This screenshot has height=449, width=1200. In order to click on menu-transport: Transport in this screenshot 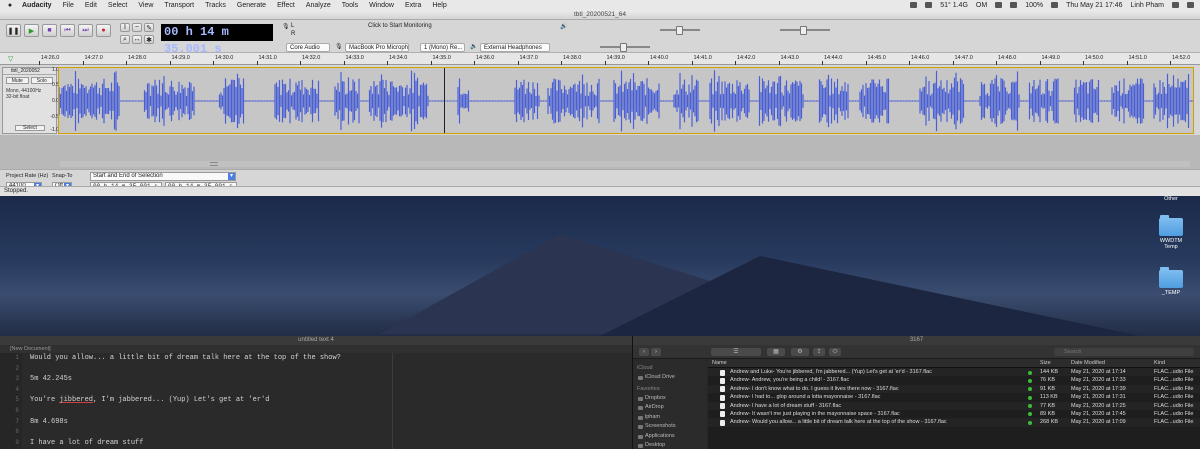, I will do `click(179, 5)`.